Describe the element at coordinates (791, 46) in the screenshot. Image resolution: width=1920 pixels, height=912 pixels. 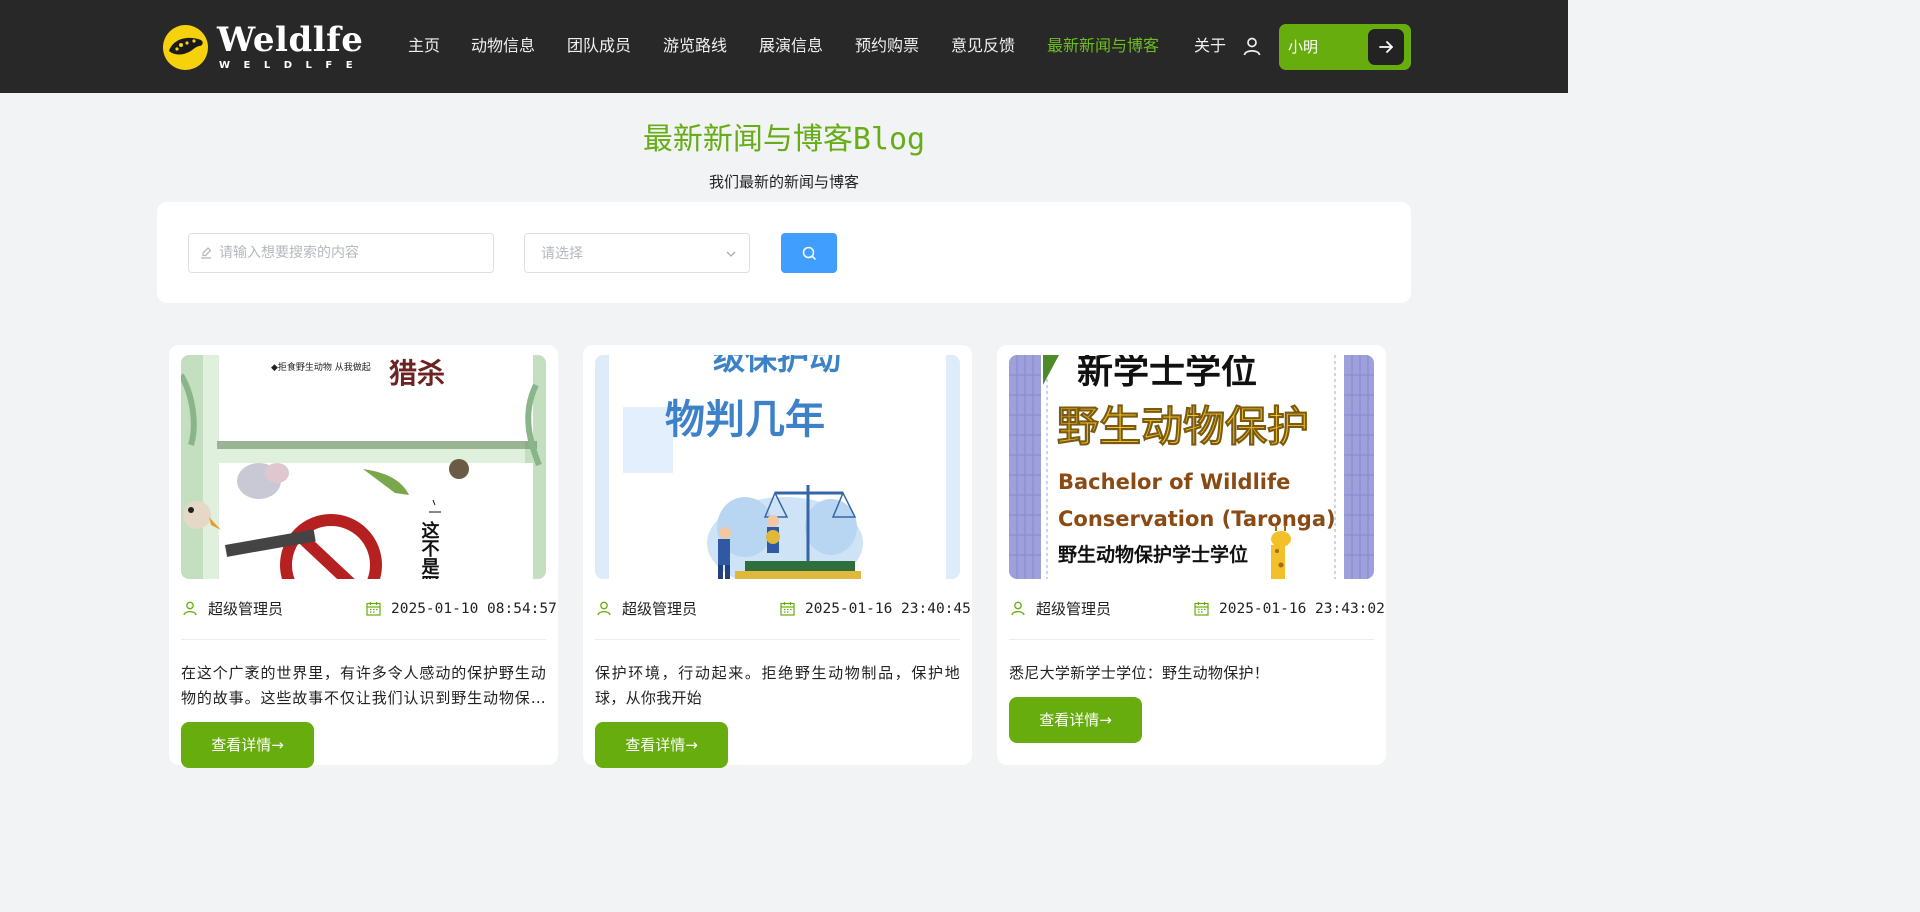
I see `nav-shows: 展演信息` at that location.